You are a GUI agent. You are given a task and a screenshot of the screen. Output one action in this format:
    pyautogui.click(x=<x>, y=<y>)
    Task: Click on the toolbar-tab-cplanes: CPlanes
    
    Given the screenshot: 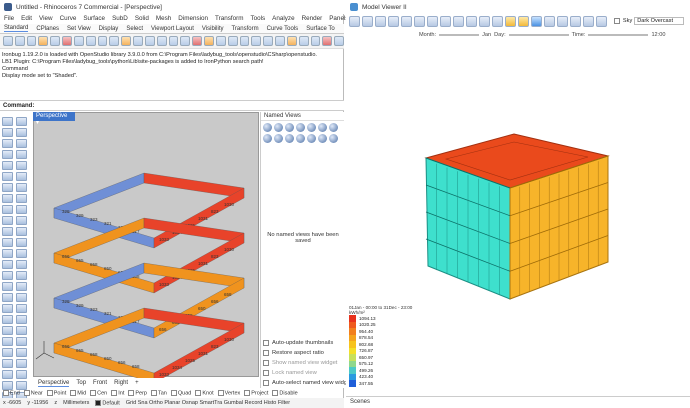 What is the action you would take?
    pyautogui.click(x=47, y=29)
    